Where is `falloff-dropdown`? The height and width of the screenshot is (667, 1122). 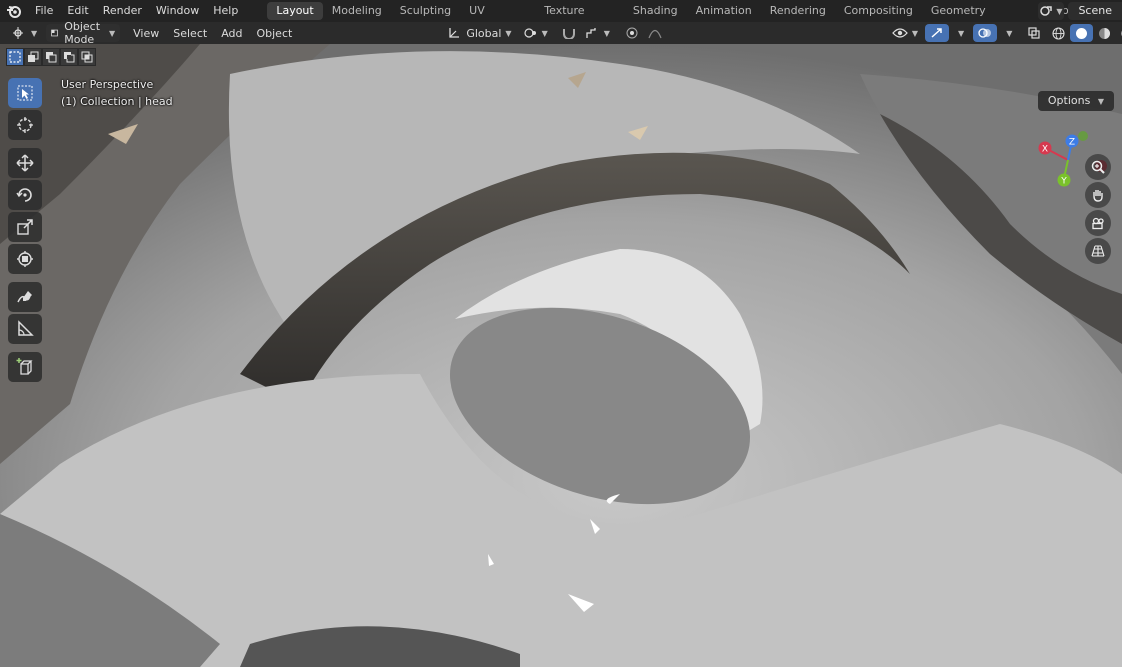
falloff-dropdown is located at coordinates (655, 33).